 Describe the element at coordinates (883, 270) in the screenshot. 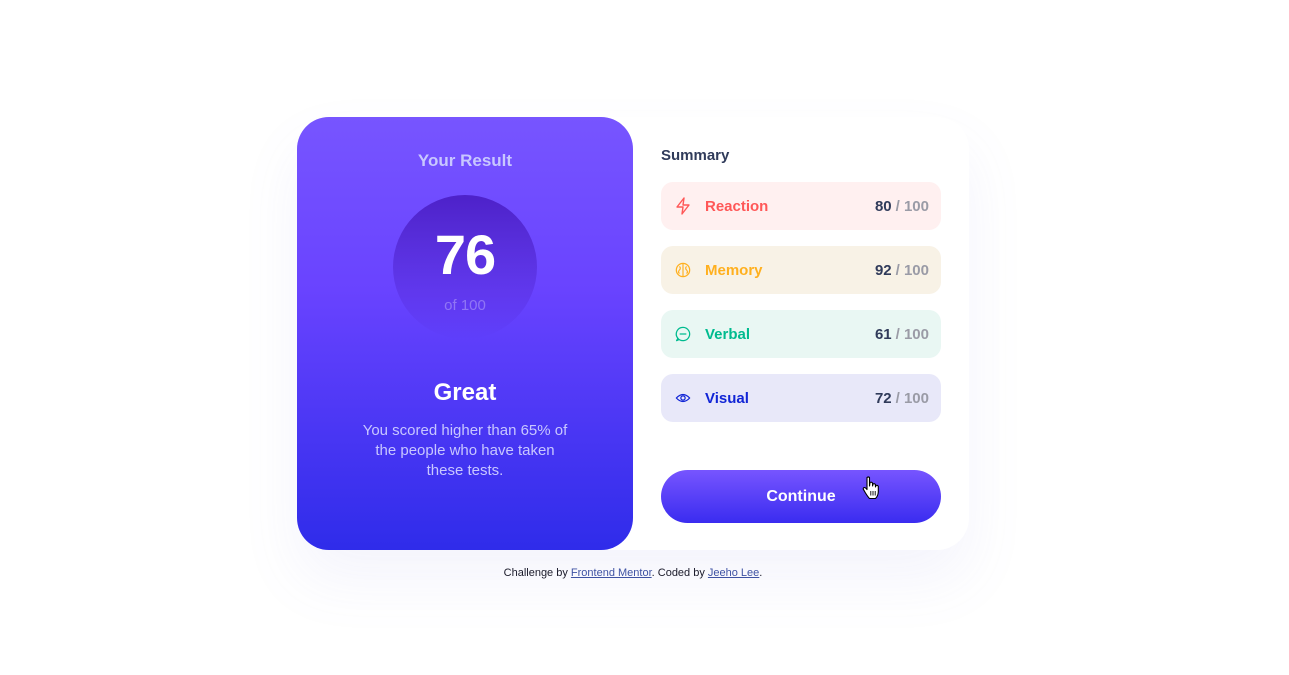

I see `summary-item-score: 92` at that location.